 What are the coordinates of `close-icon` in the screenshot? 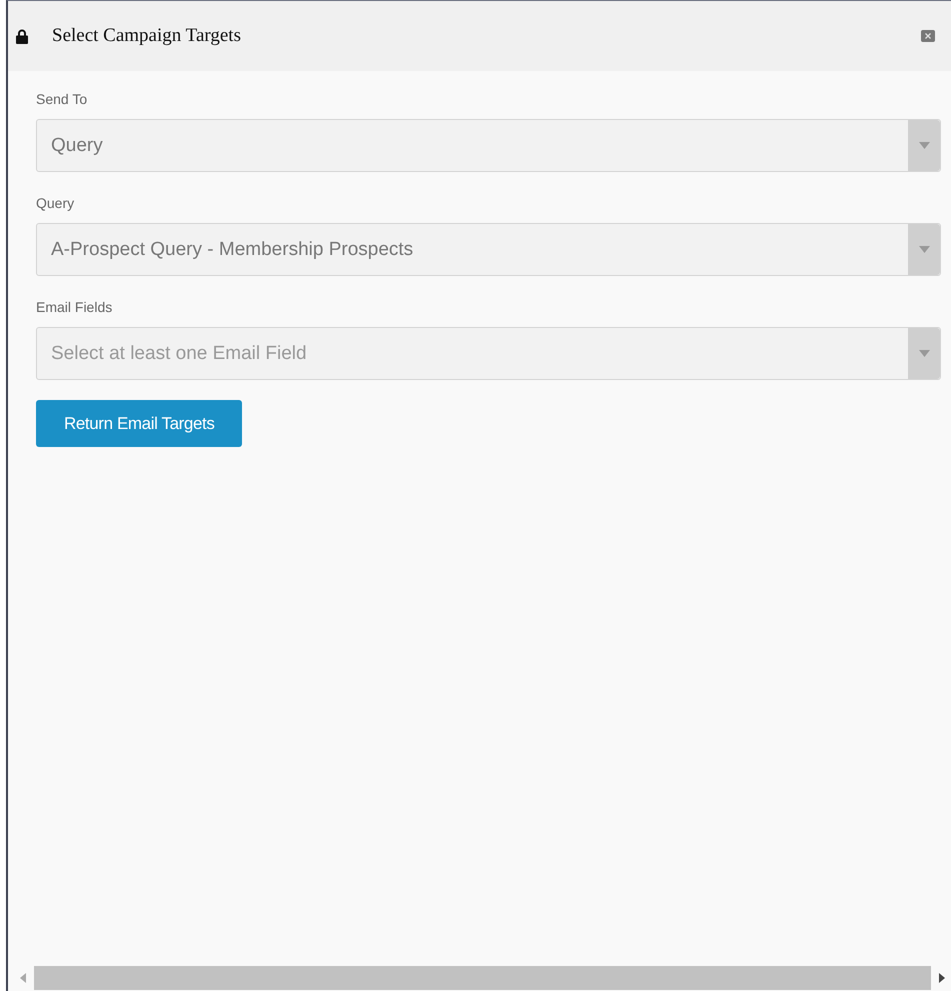 It's located at (928, 36).